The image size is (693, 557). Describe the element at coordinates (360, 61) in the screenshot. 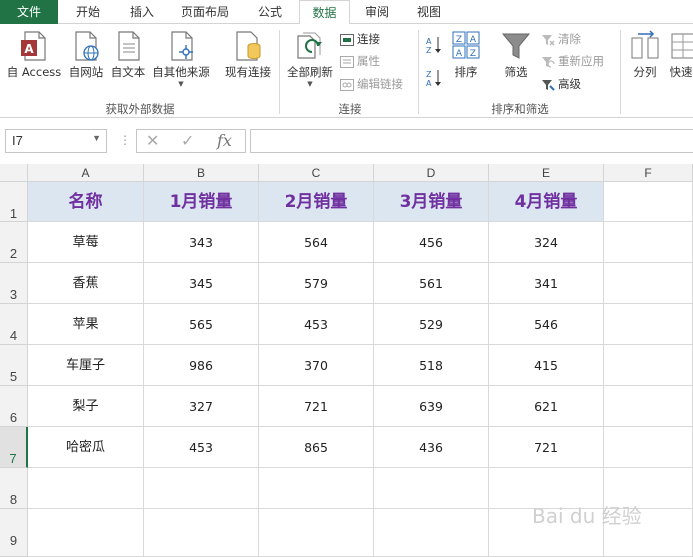

I see `properties-button: 属性` at that location.